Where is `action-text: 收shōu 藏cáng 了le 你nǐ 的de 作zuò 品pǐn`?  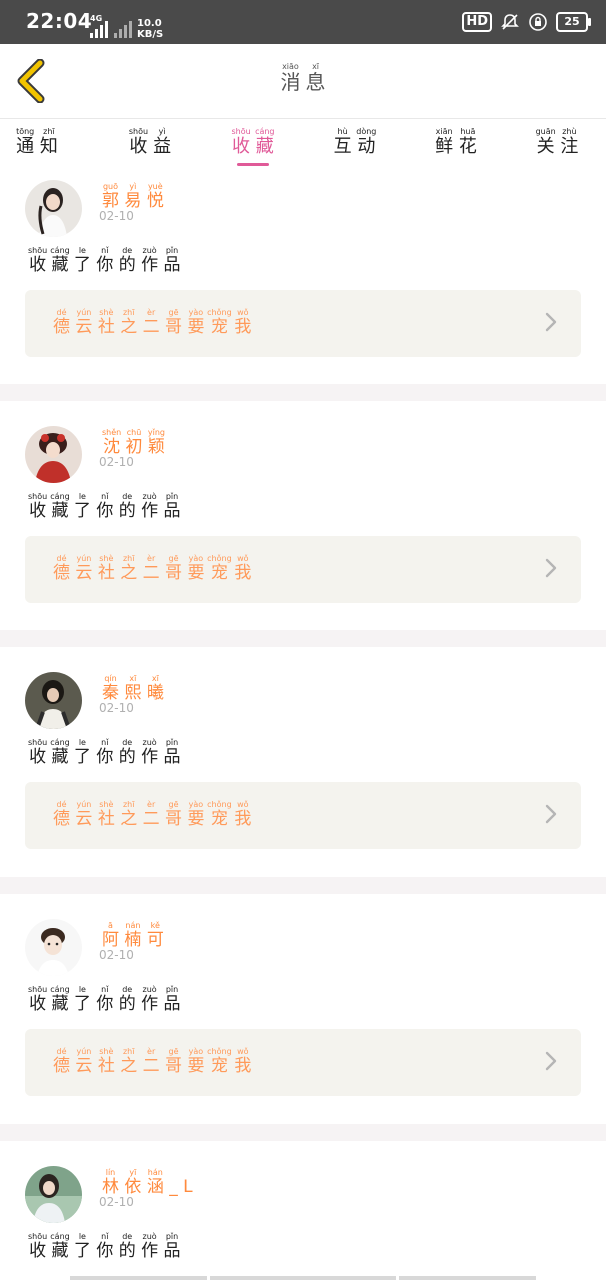 action-text: 收shōu 藏cáng 了le 你nǐ 的de 作zuò 品pǐn is located at coordinates (104, 1246).